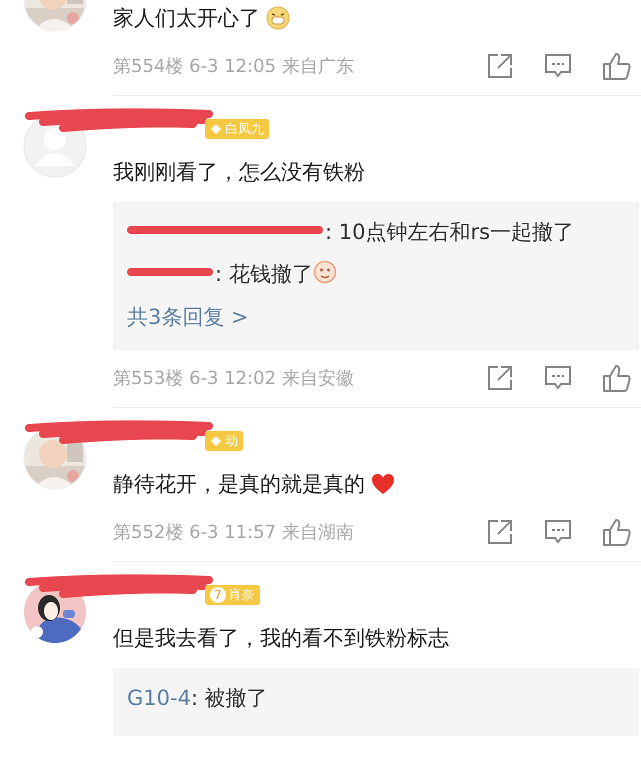 The image size is (641, 761). What do you see at coordinates (324, 272) in the screenshot?
I see `sticker-emoji-icon` at bounding box center [324, 272].